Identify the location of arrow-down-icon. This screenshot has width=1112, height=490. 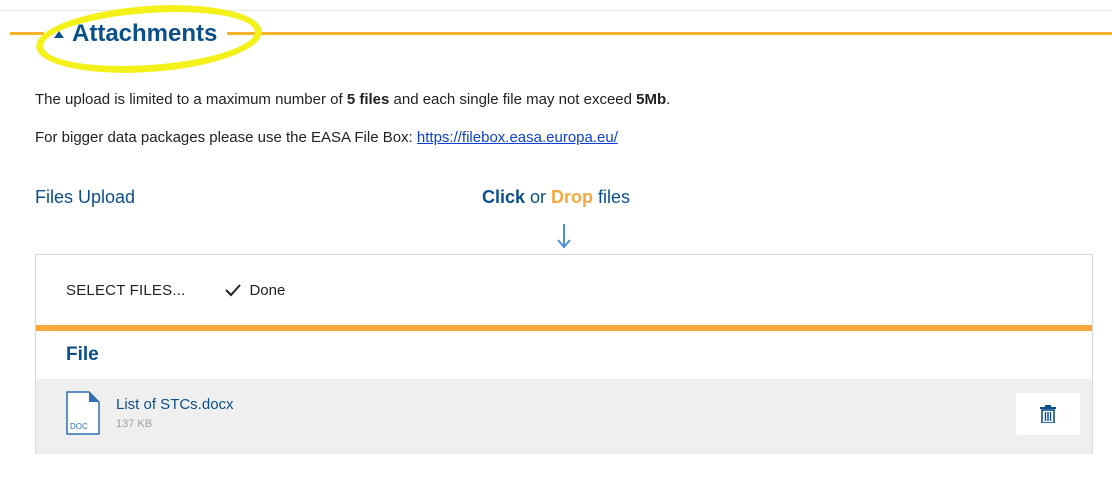
(564, 236).